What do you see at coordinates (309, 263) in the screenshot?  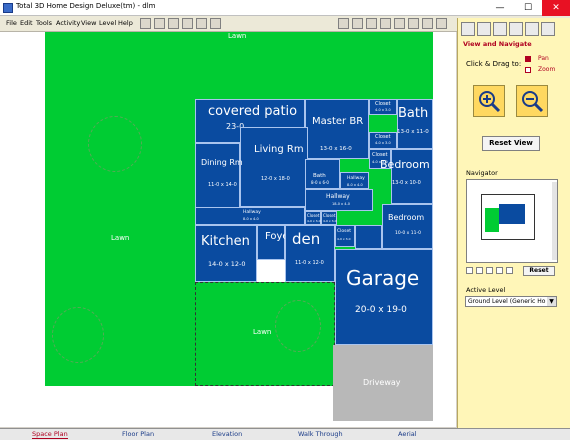 I see `room-dims: 11-0 x 12-0` at bounding box center [309, 263].